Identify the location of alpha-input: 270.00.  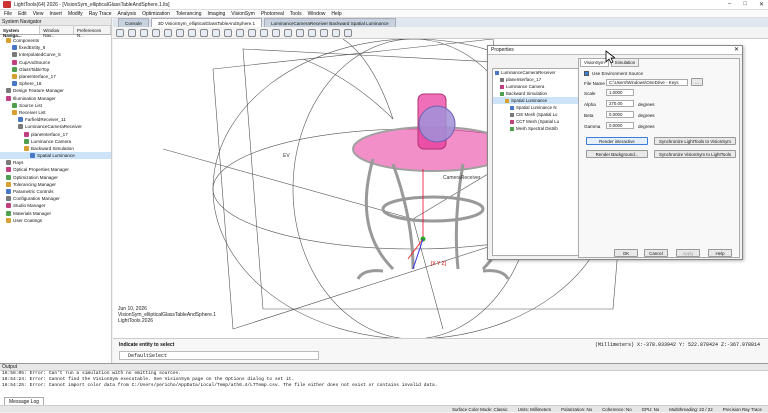
(620, 103).